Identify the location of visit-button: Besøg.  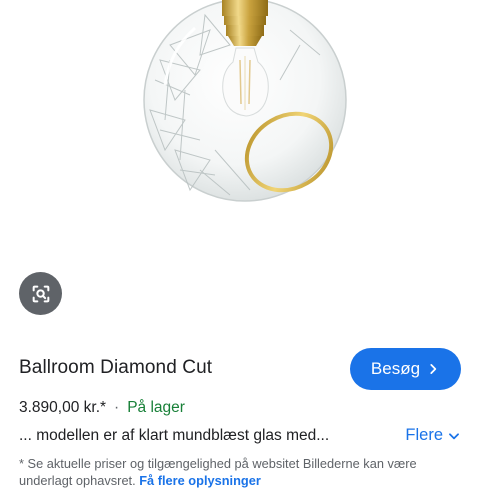
(405, 369).